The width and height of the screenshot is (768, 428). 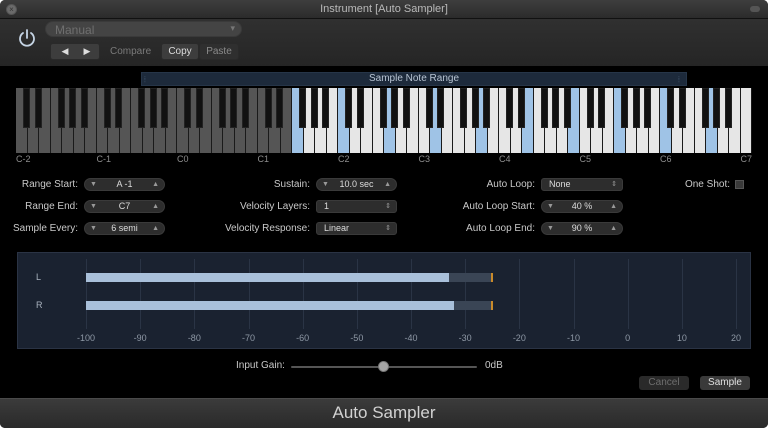 What do you see at coordinates (519, 338) in the screenshot?
I see `meter-scale-label: -20` at bounding box center [519, 338].